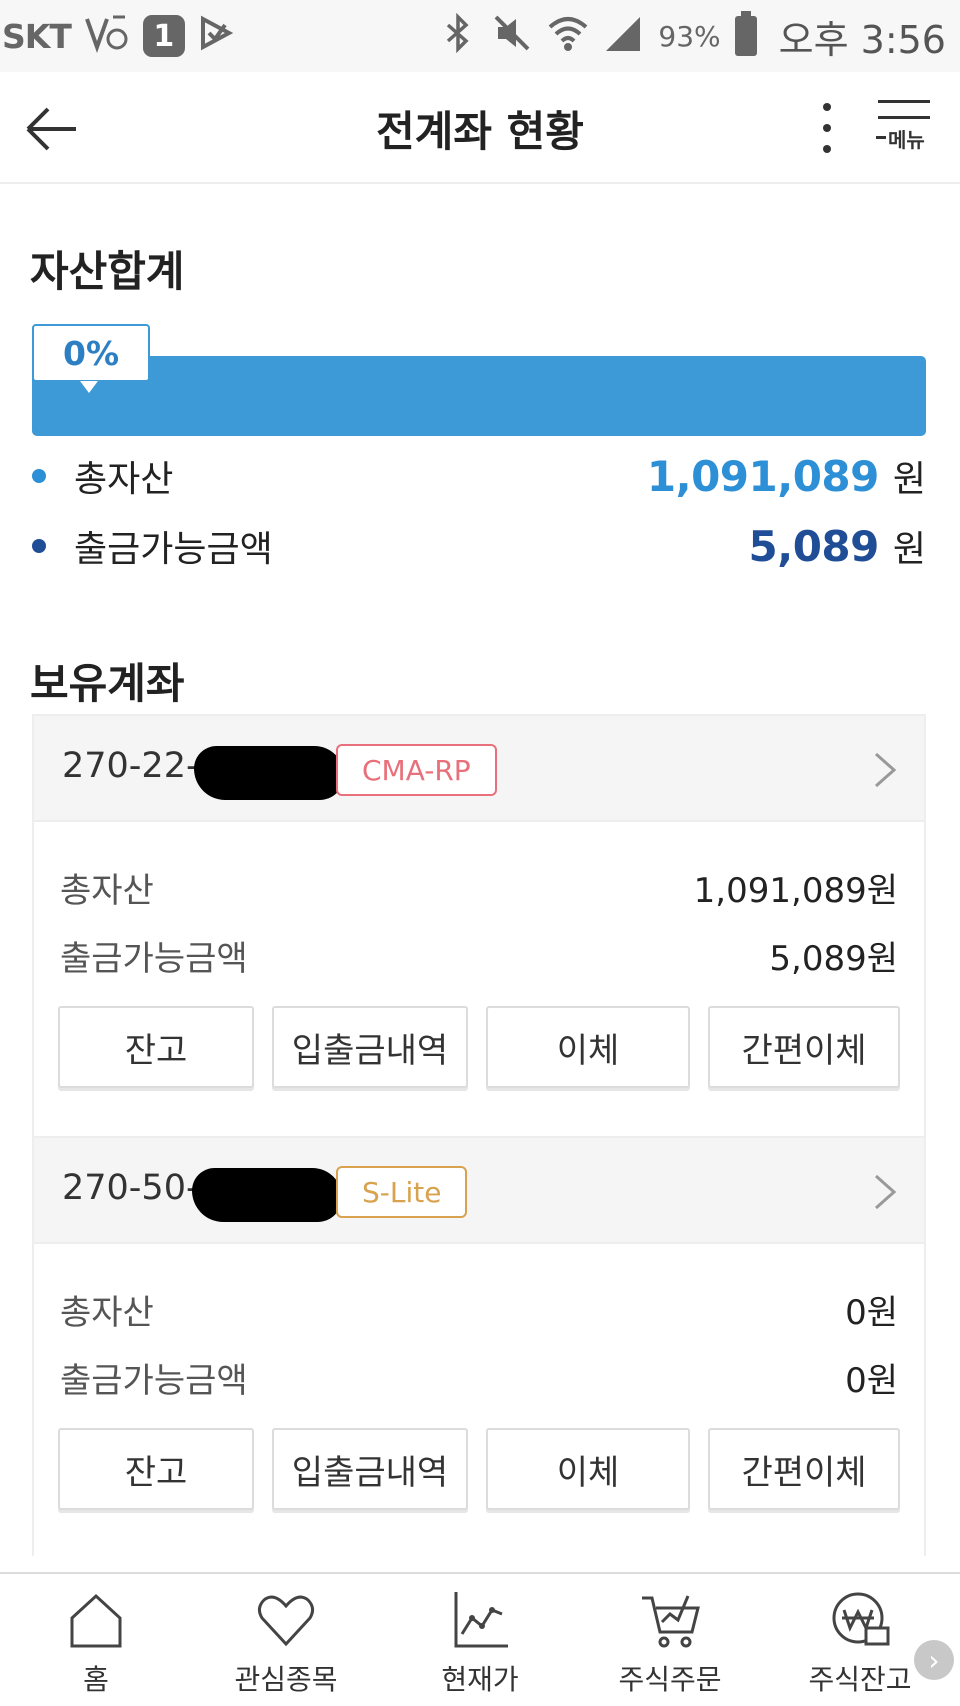  Describe the element at coordinates (861, 1619) in the screenshot. I see `won-coin-icon` at that location.